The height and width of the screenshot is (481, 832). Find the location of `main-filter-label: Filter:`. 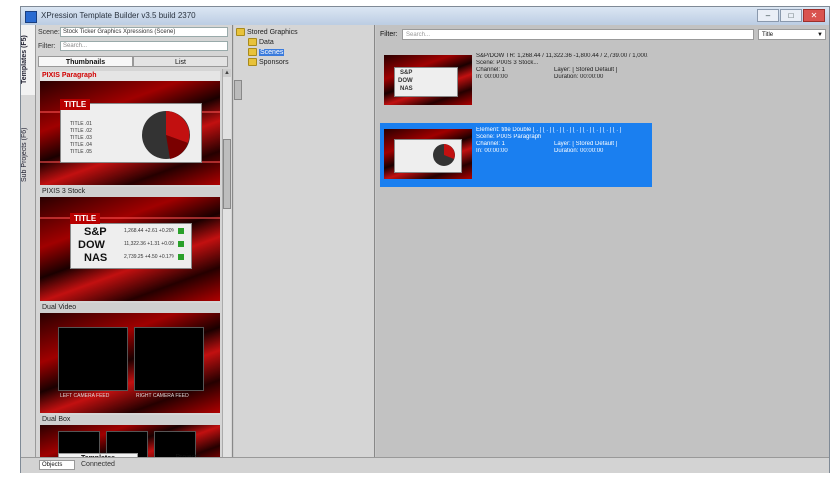

main-filter-label: Filter: is located at coordinates (389, 34).